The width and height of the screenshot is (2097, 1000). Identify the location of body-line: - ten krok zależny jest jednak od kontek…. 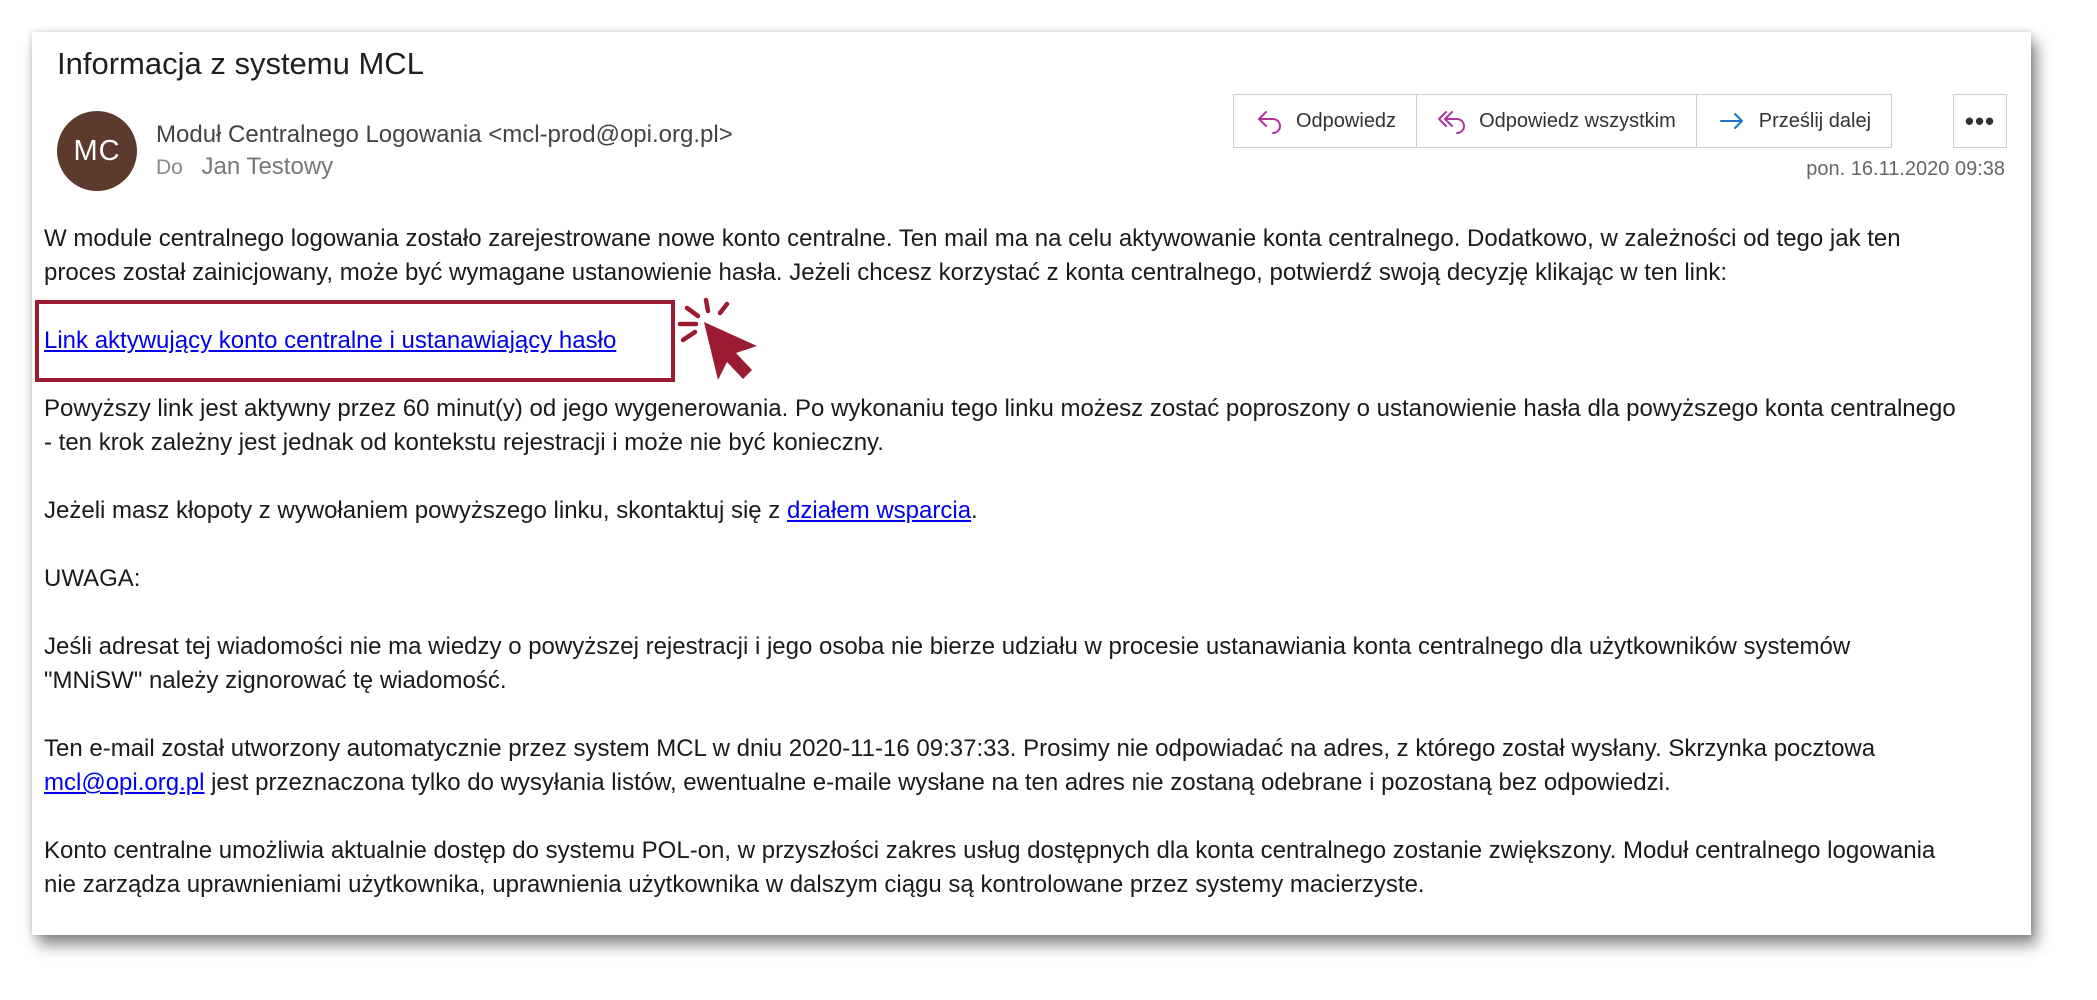
(464, 442).